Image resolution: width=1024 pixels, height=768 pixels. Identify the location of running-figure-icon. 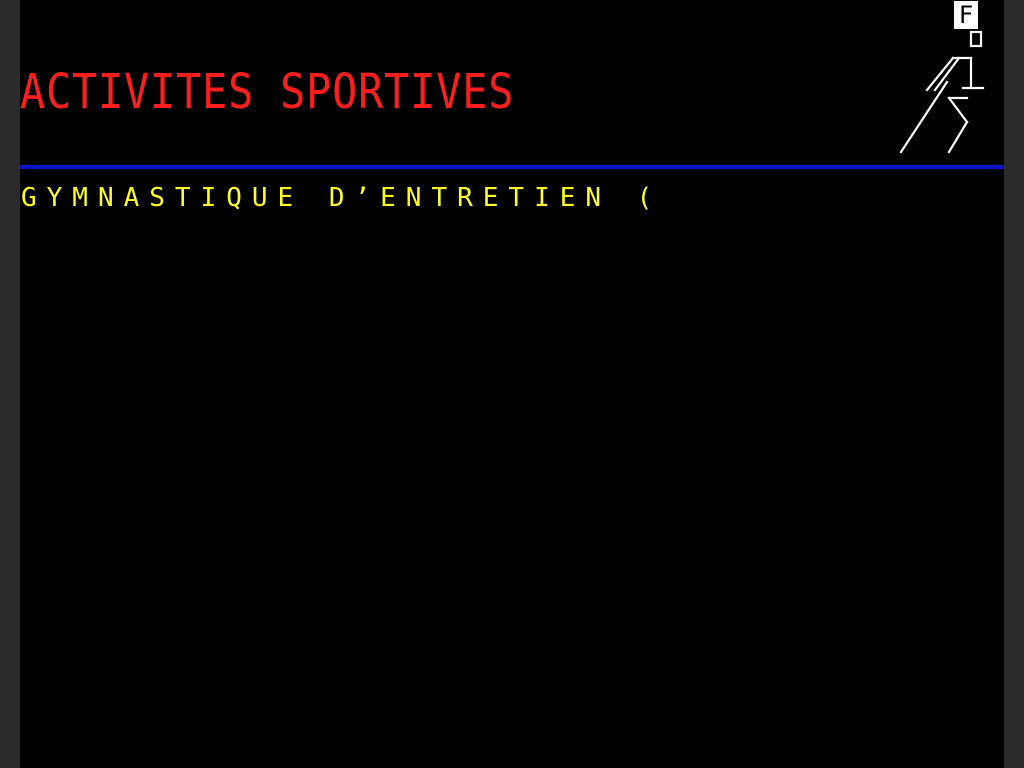
(942, 92).